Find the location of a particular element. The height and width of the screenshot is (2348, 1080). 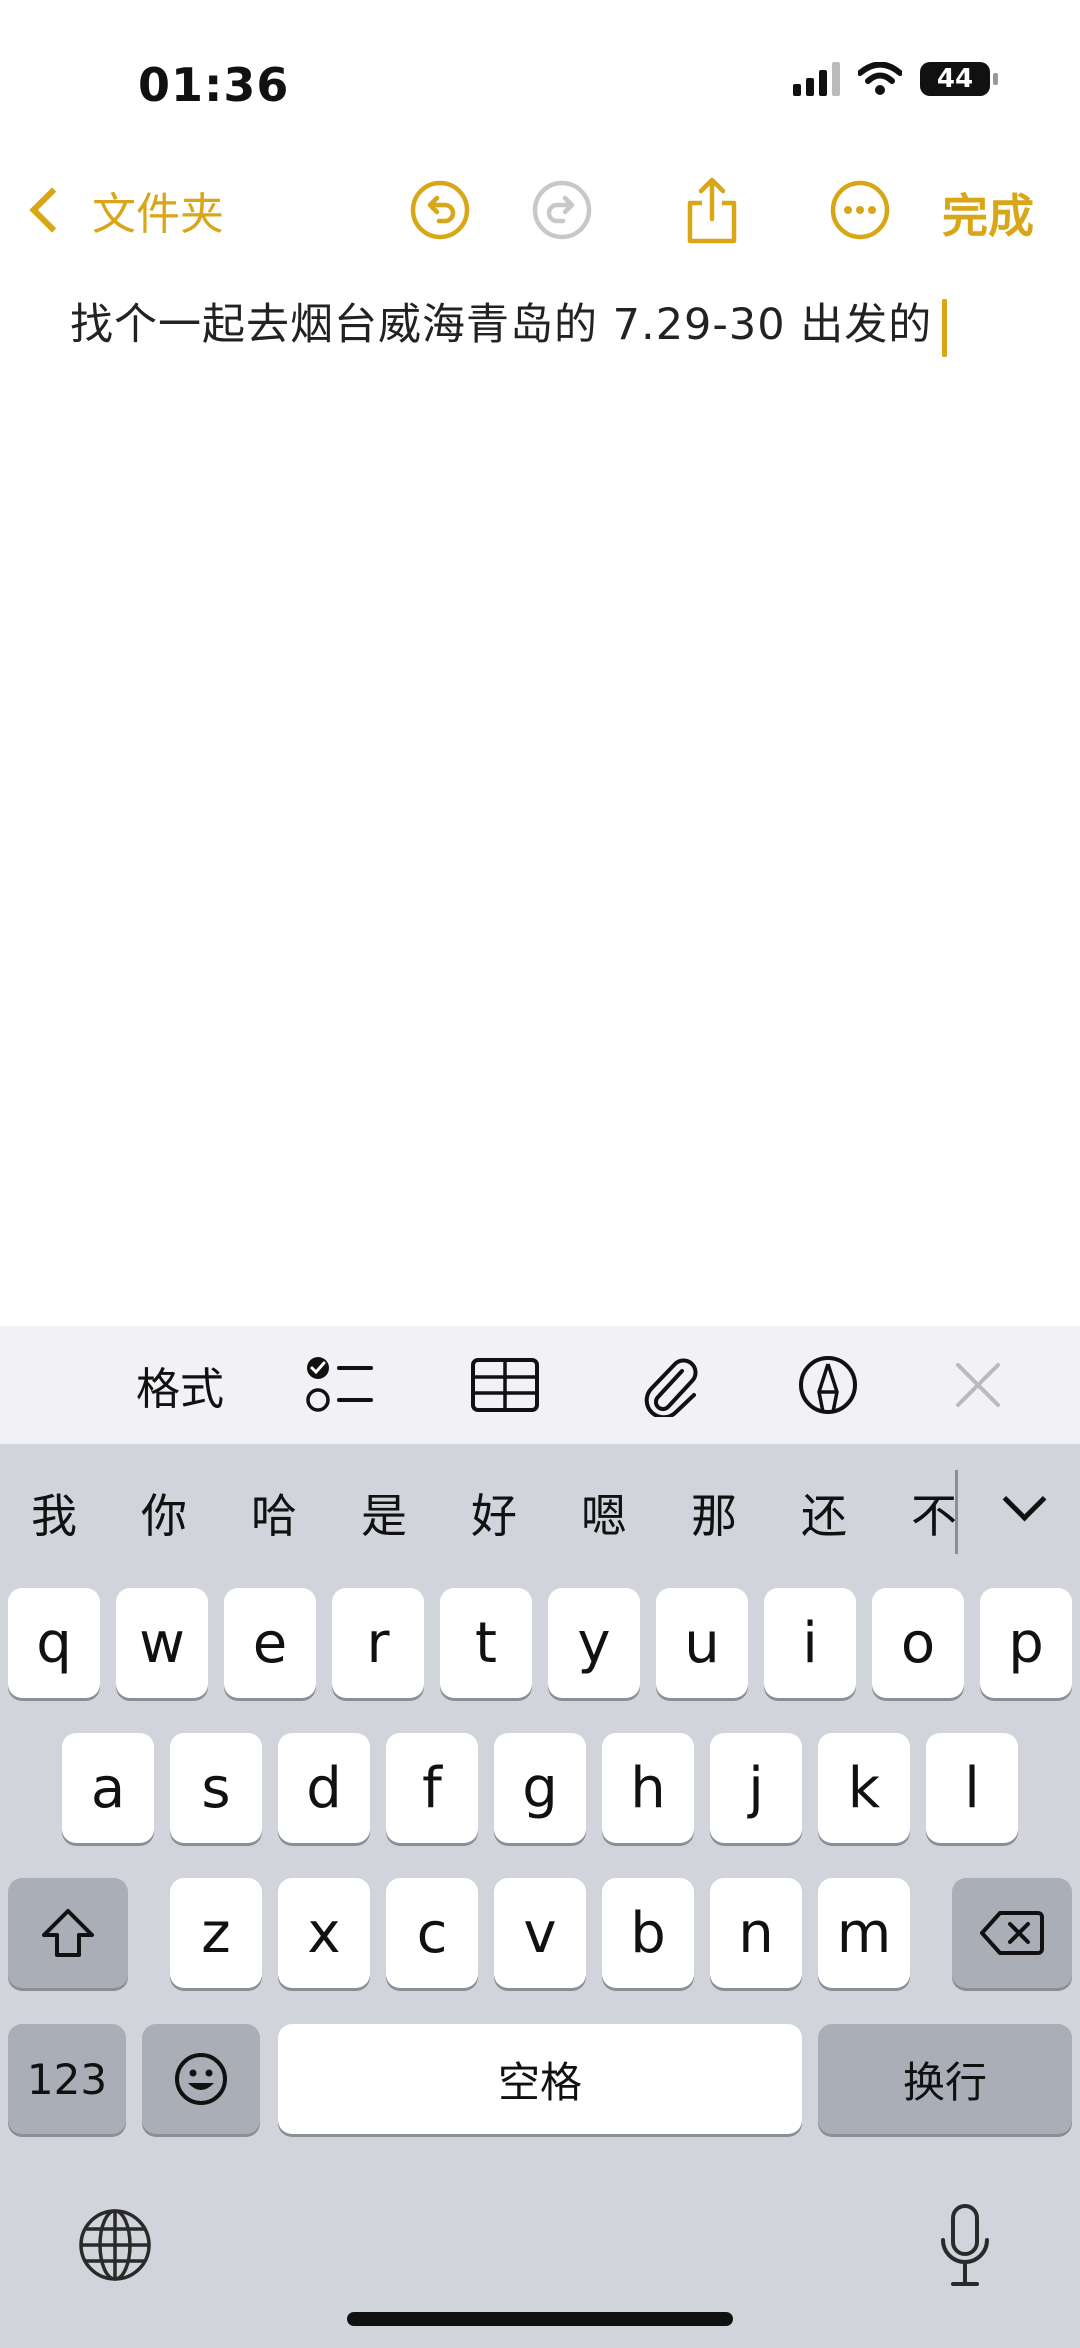

key-c: c is located at coordinates (432, 1933).